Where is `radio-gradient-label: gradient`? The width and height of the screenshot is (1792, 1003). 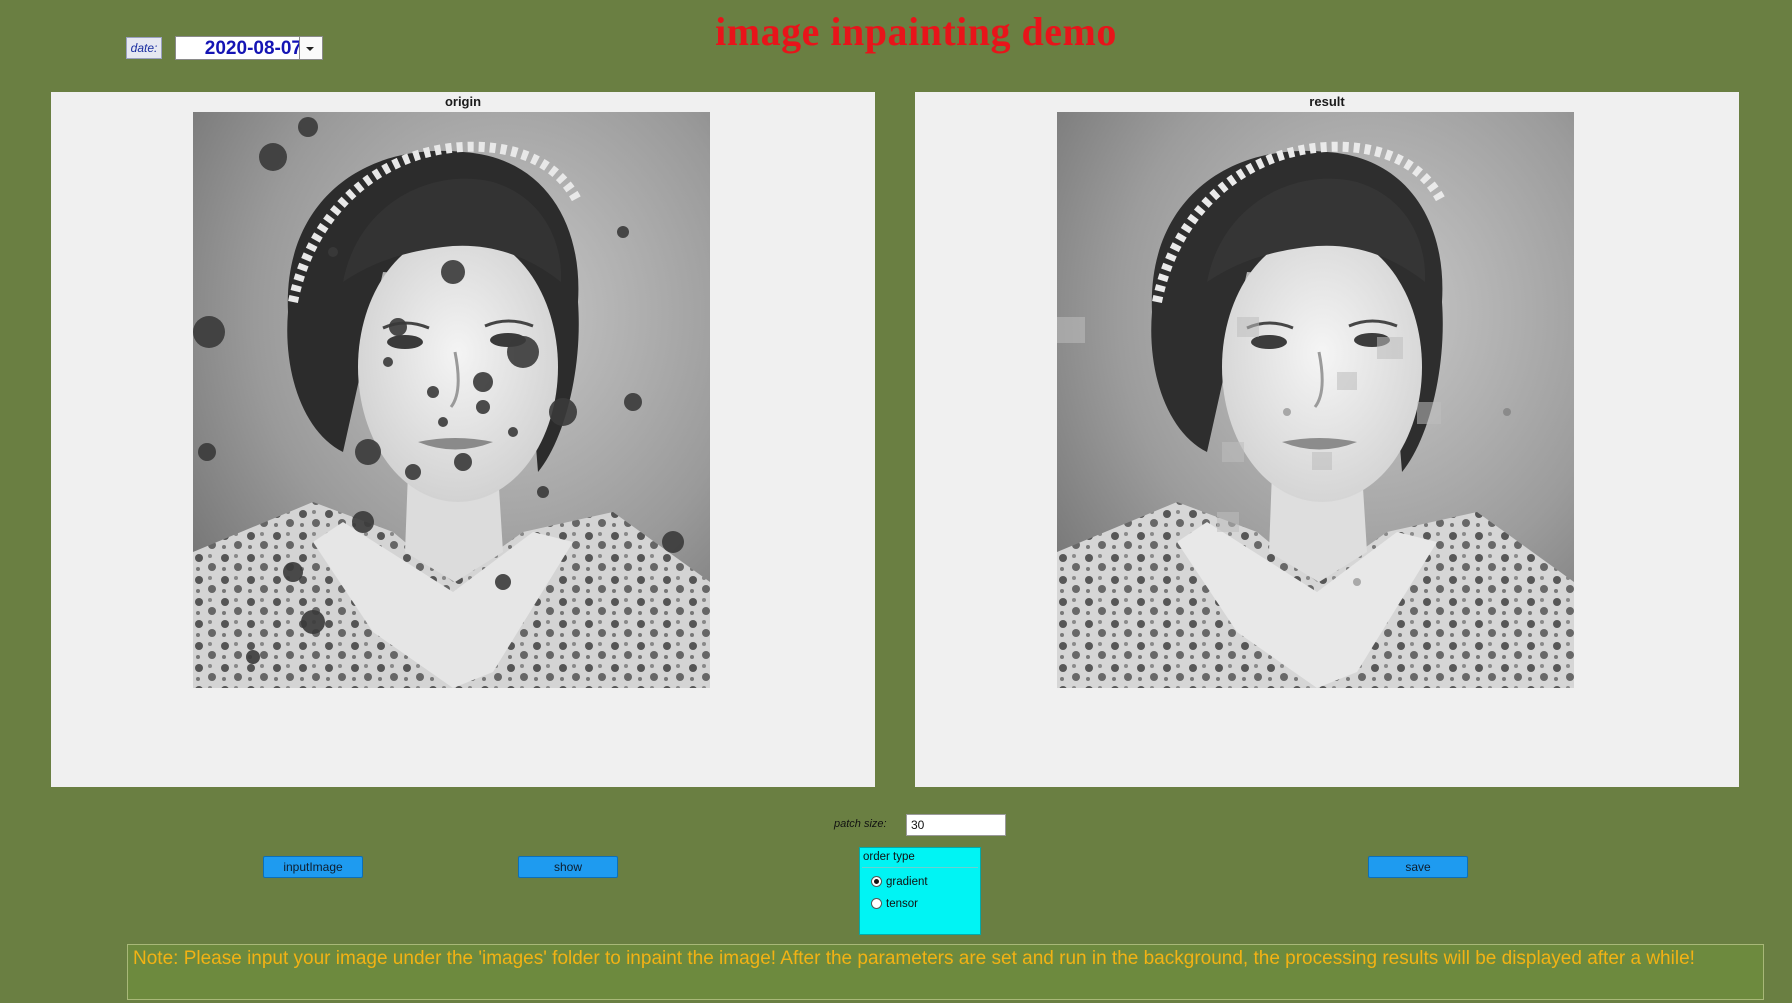 radio-gradient-label: gradient is located at coordinates (907, 882).